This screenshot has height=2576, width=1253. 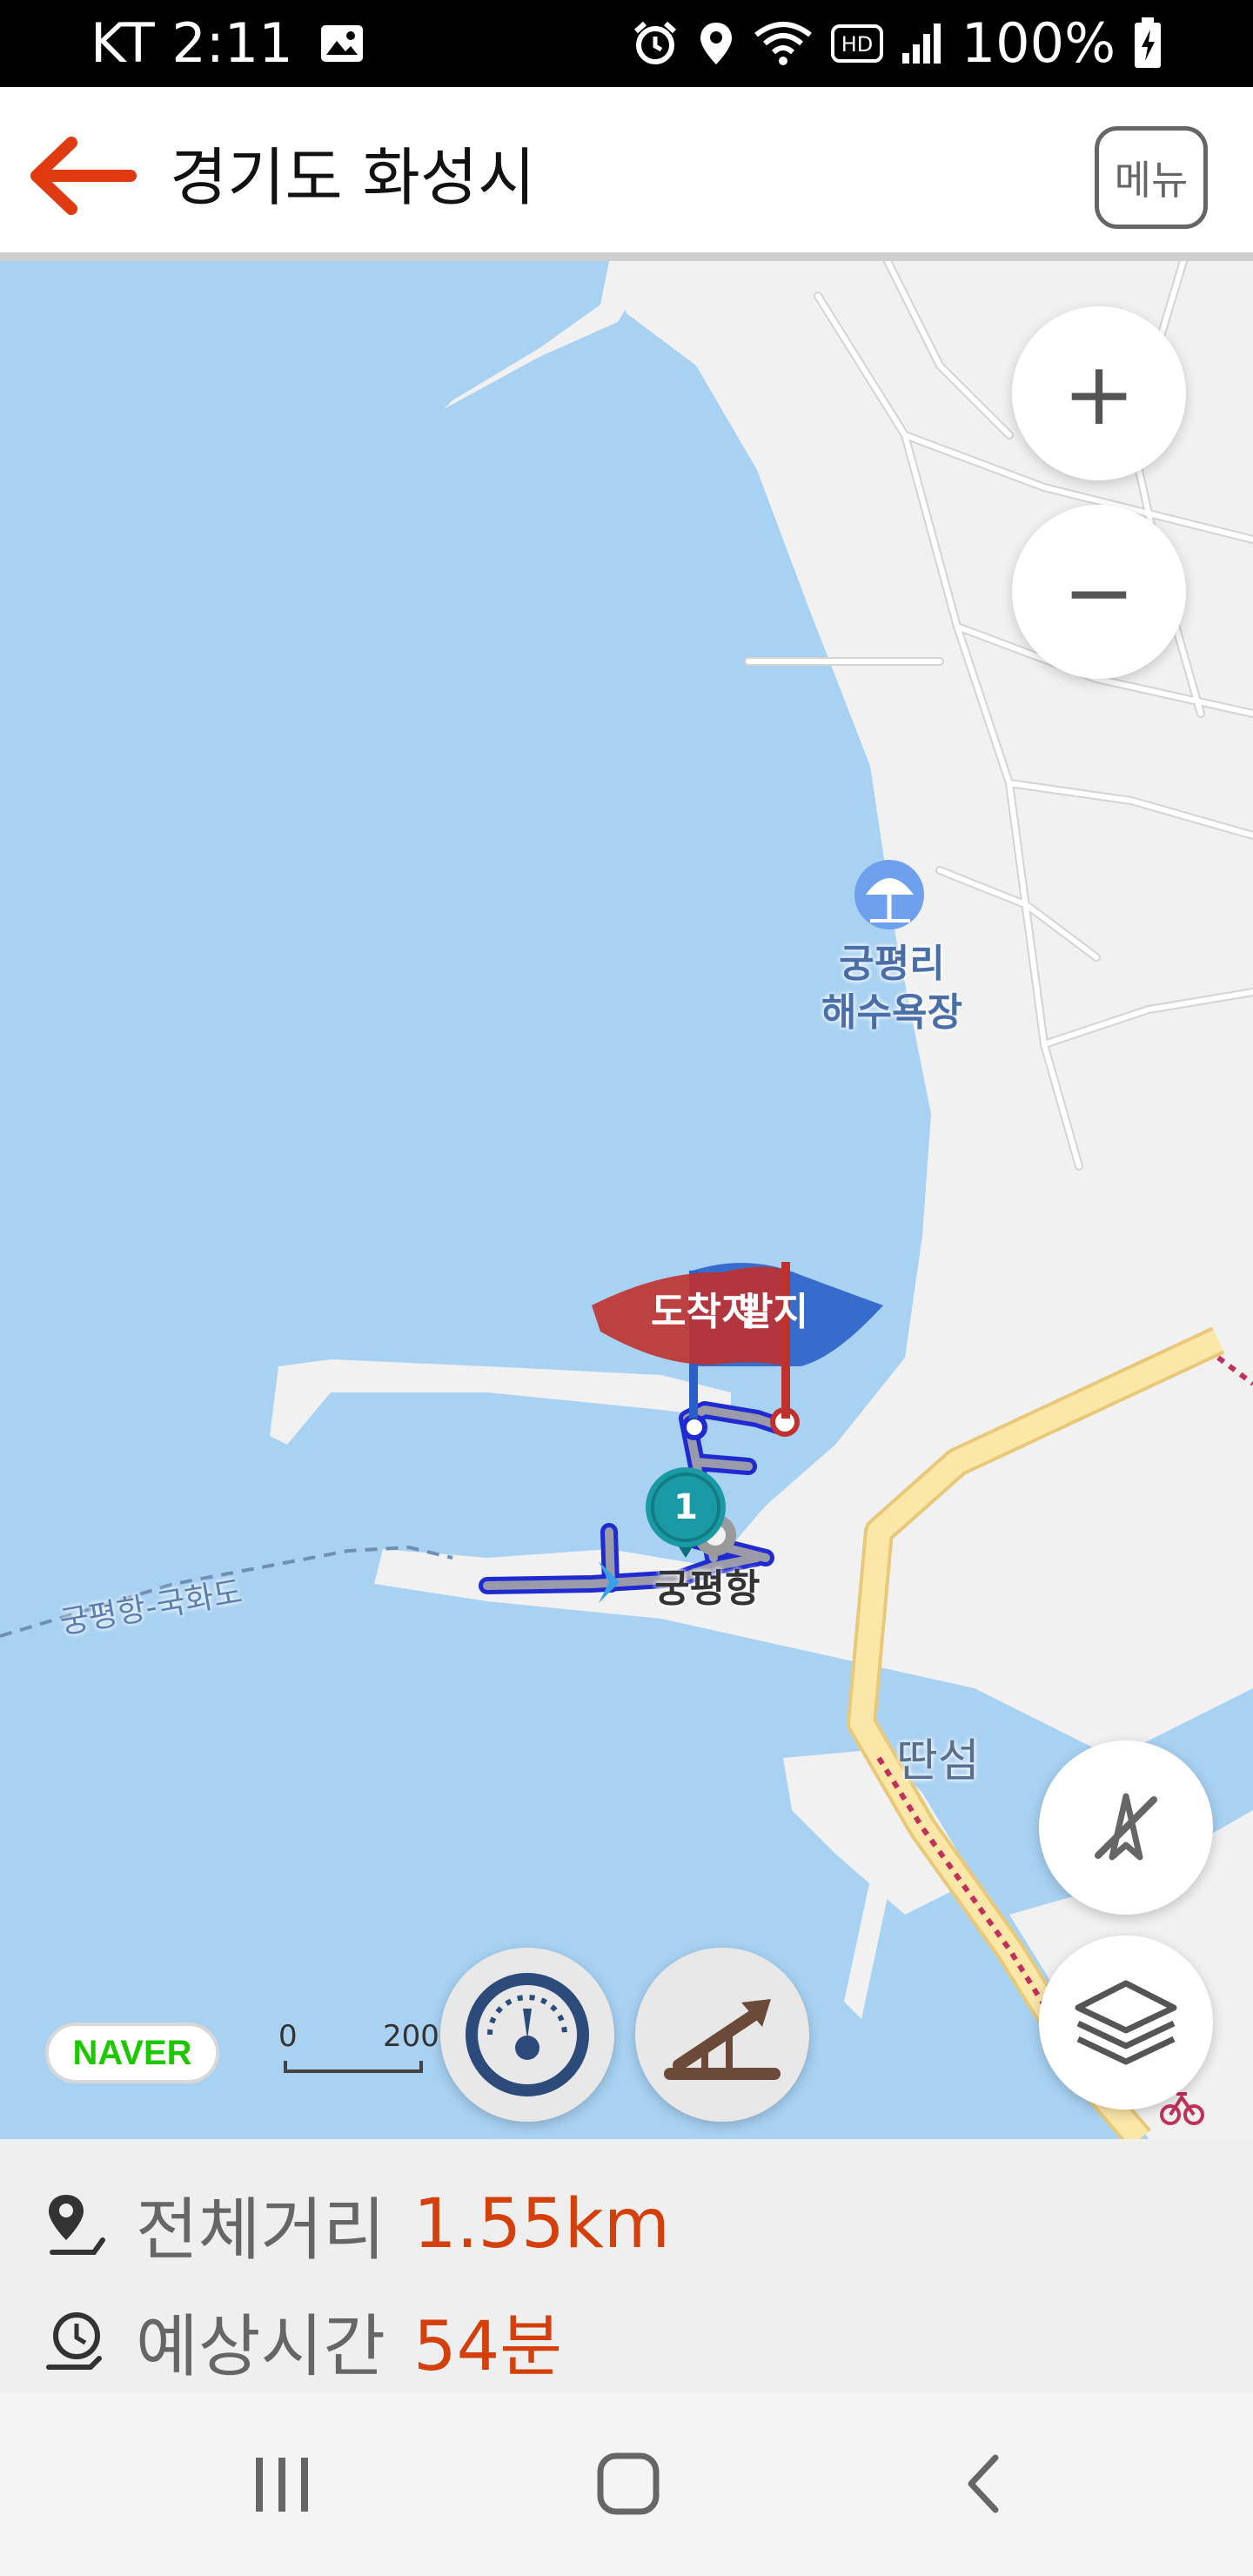 What do you see at coordinates (654, 43) in the screenshot?
I see `alarm-icon` at bounding box center [654, 43].